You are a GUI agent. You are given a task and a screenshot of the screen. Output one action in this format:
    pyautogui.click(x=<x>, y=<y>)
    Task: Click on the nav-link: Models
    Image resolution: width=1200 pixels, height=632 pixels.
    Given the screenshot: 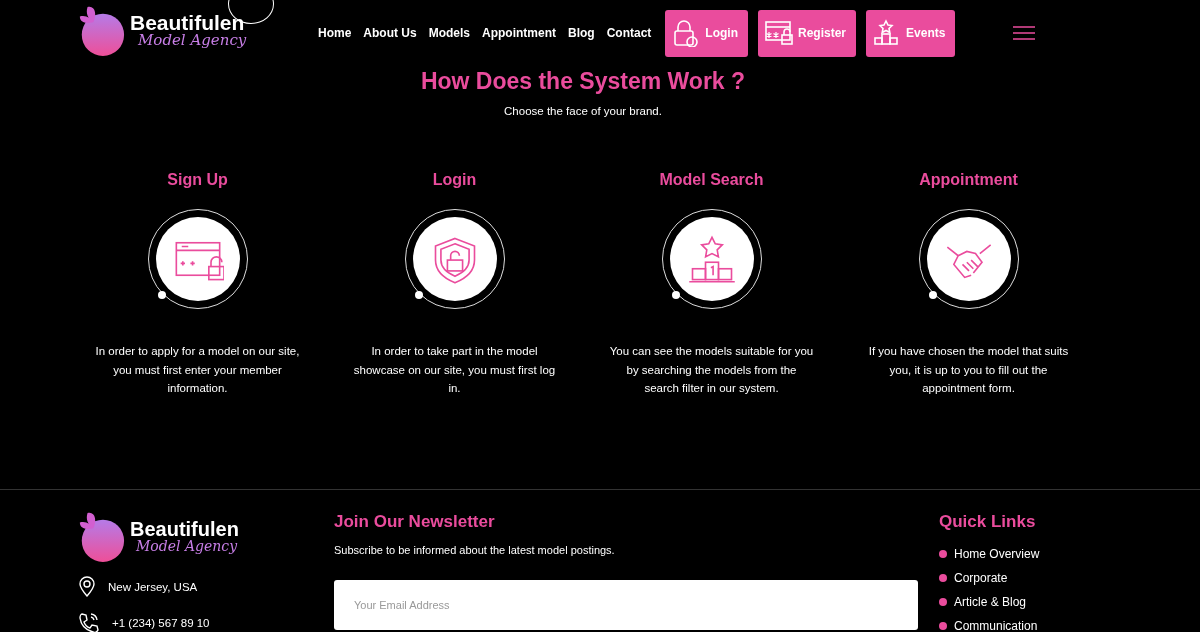 What is the action you would take?
    pyautogui.click(x=449, y=33)
    